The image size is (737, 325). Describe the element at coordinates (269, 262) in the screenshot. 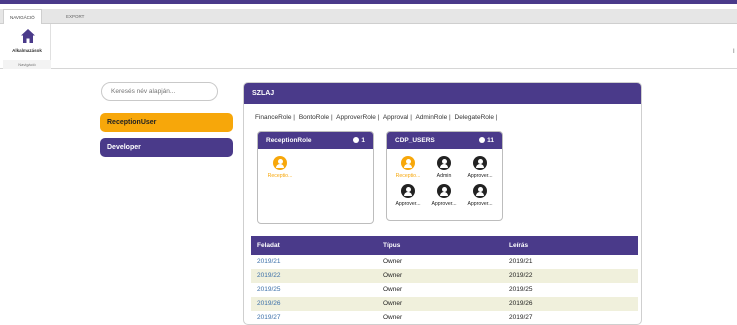

I see `task-link: 2019/21` at that location.